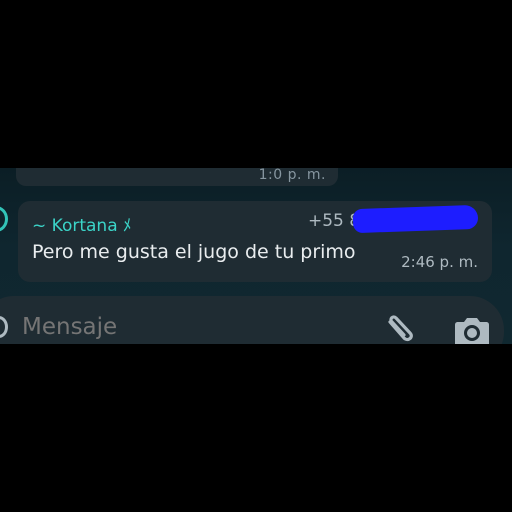  Describe the element at coordinates (82, 223) in the screenshot. I see `sender-name: ~ Kortana ﾒ` at that location.